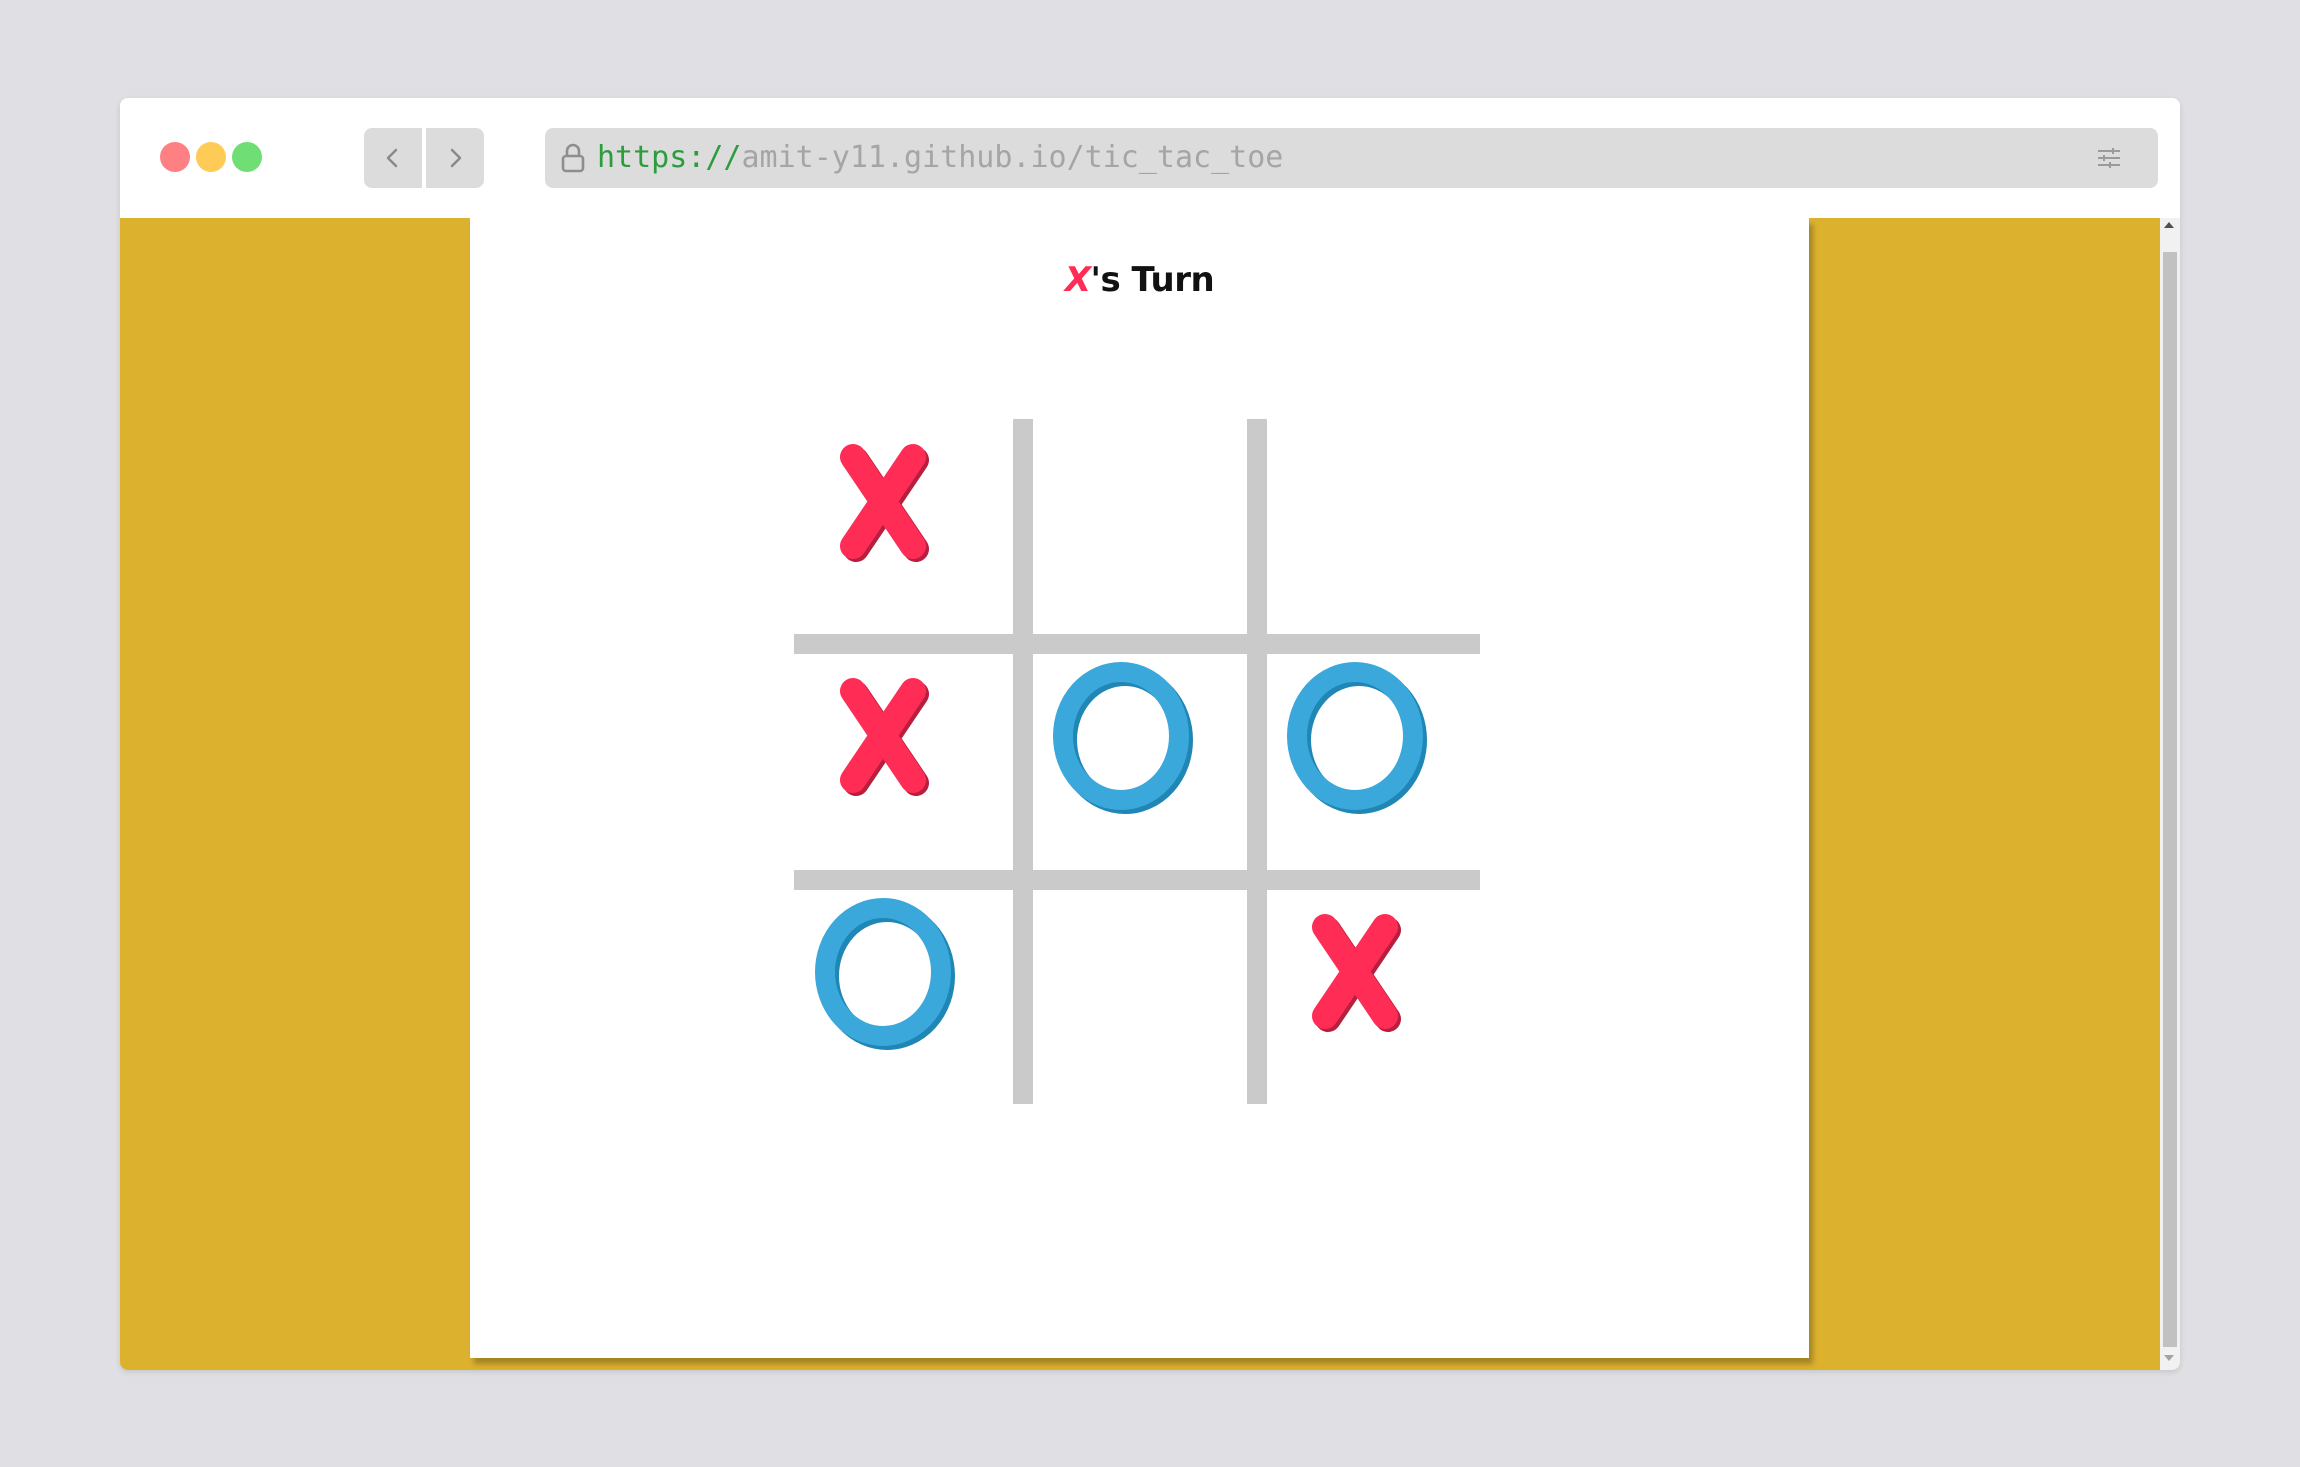 The height and width of the screenshot is (1467, 2300). Describe the element at coordinates (1012, 157) in the screenshot. I see `url-path: amit-y11.github.io/tic_tac_toe` at that location.